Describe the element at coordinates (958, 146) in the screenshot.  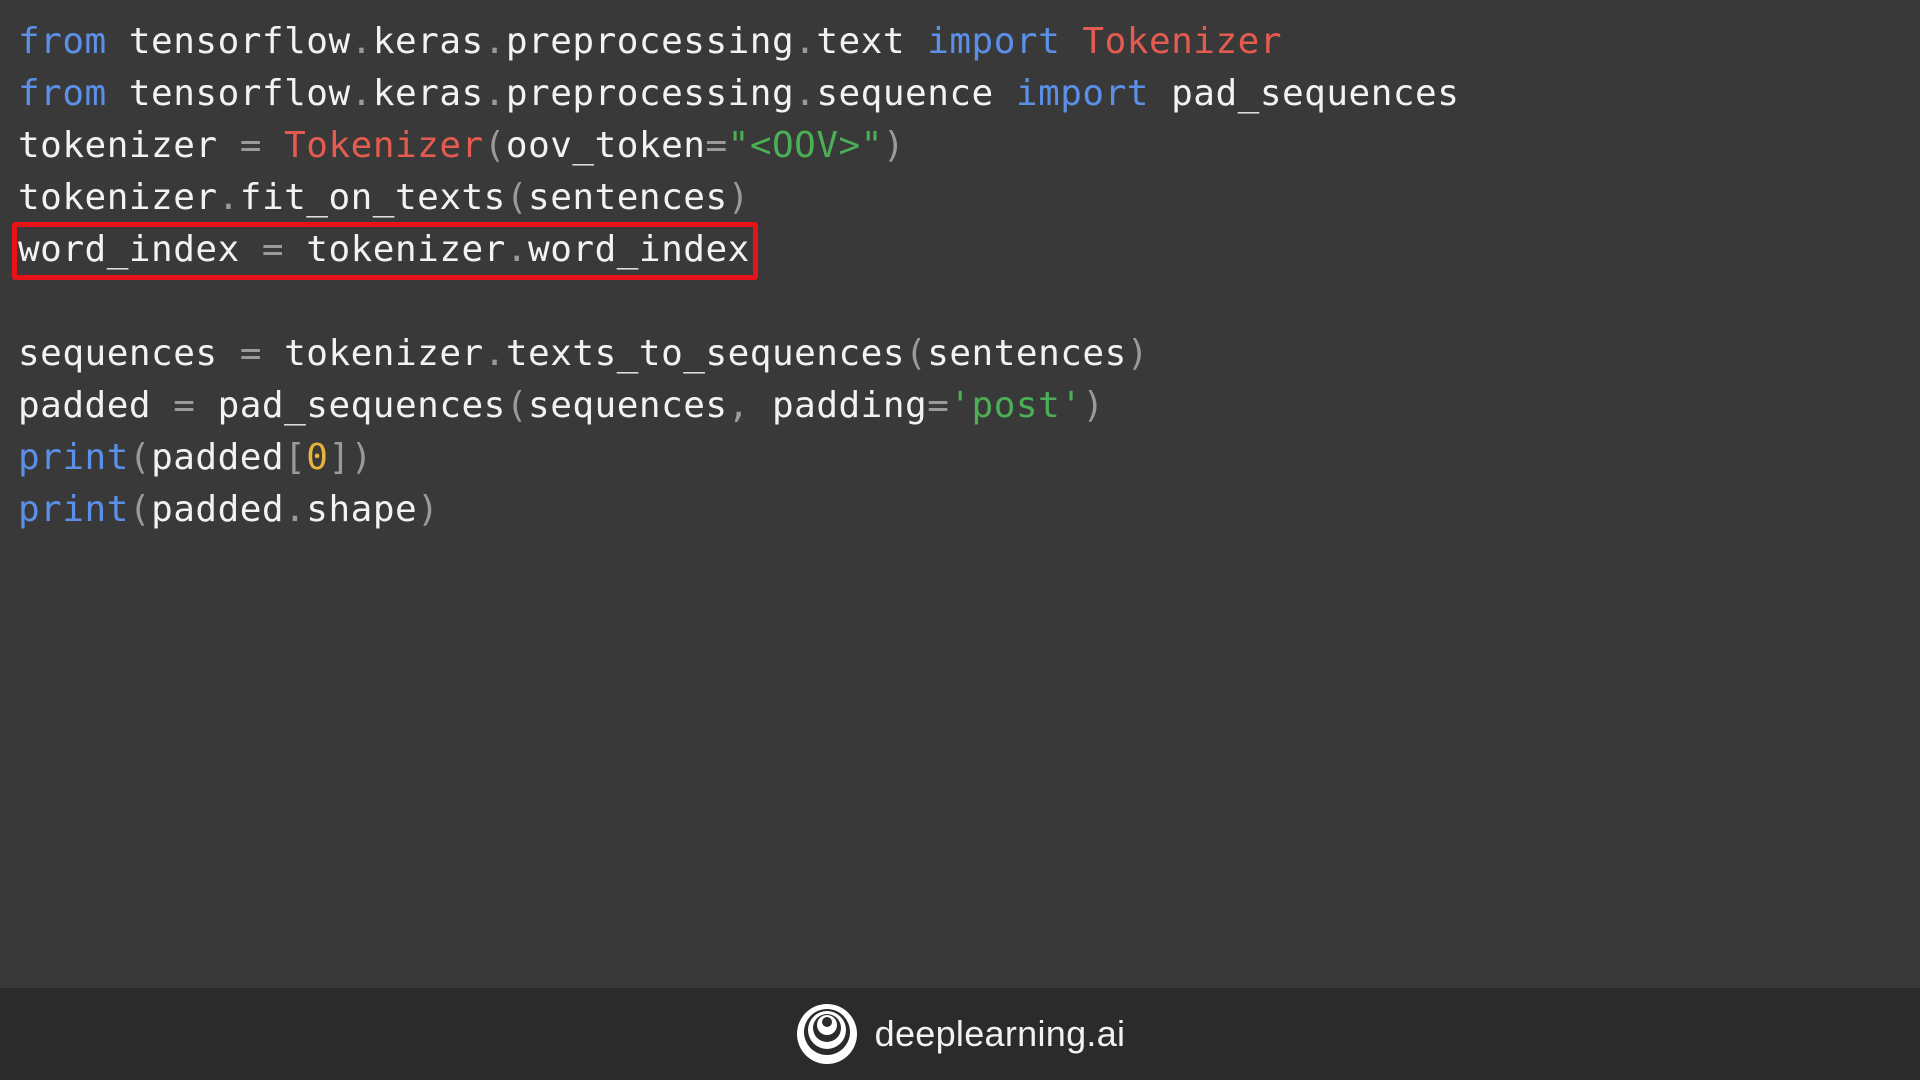
I see `code-line: tokenizer = Tokenizer(oov_token="<OOV>")` at that location.